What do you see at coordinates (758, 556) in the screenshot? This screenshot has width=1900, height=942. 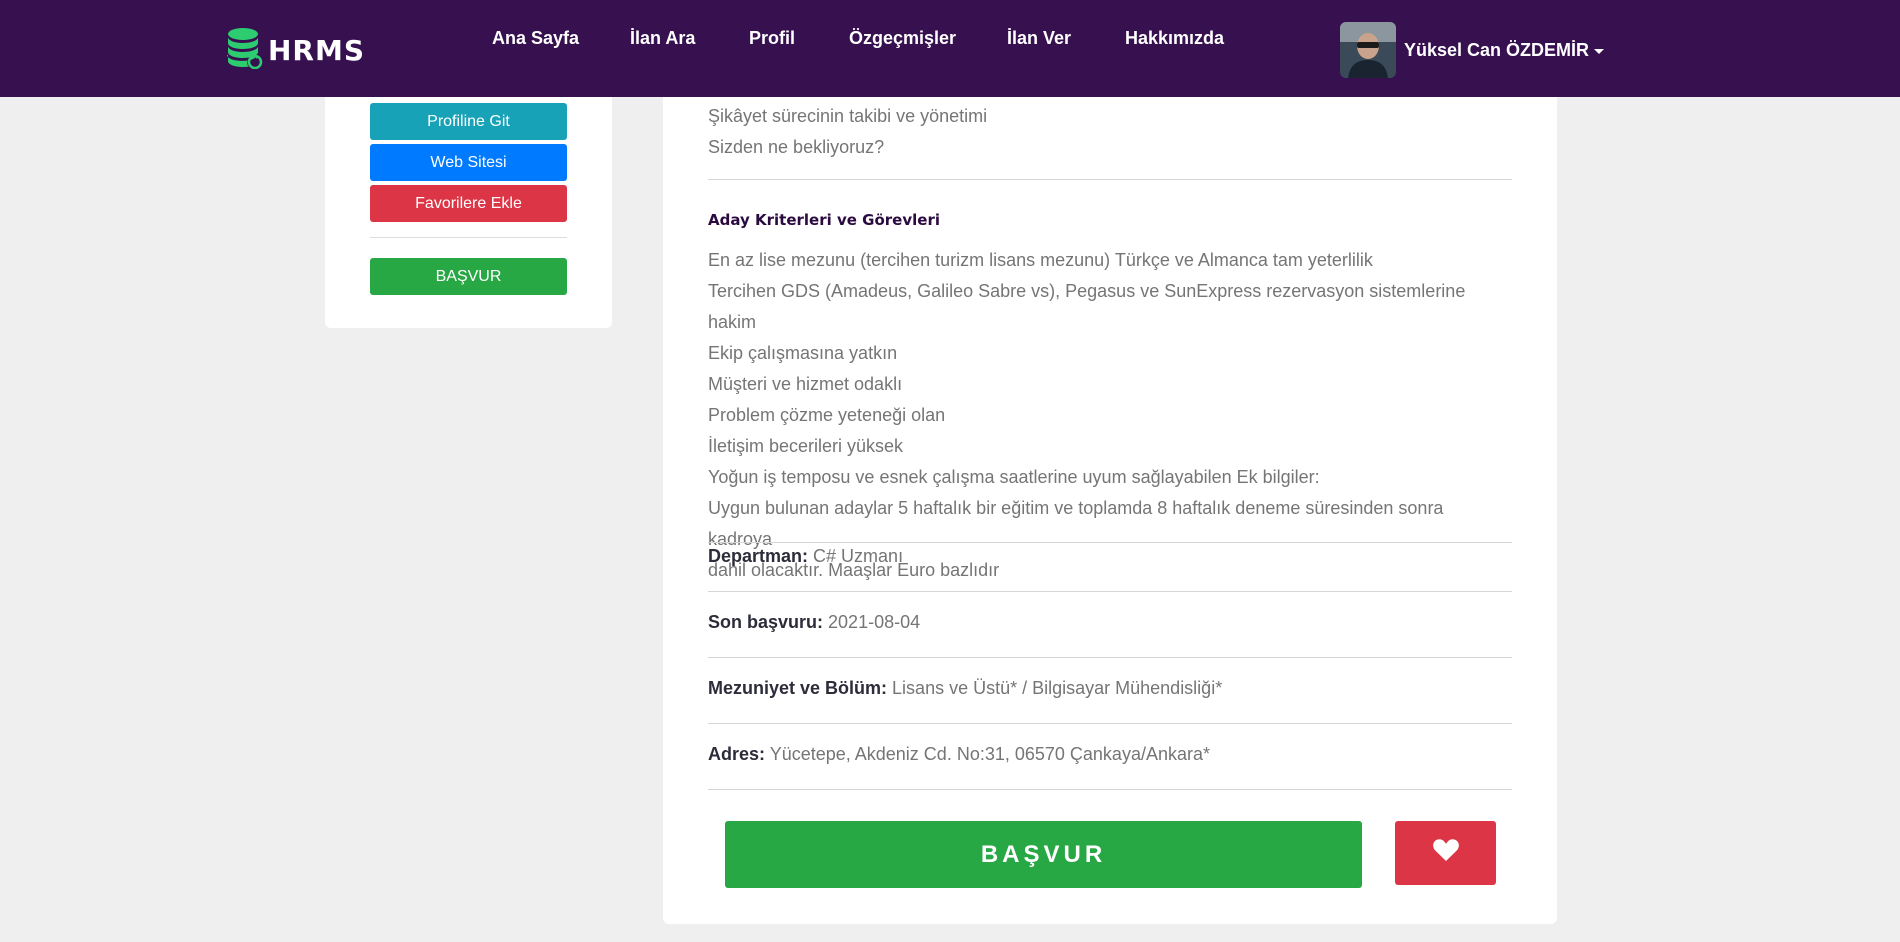 I see `department-label: Departman:` at bounding box center [758, 556].